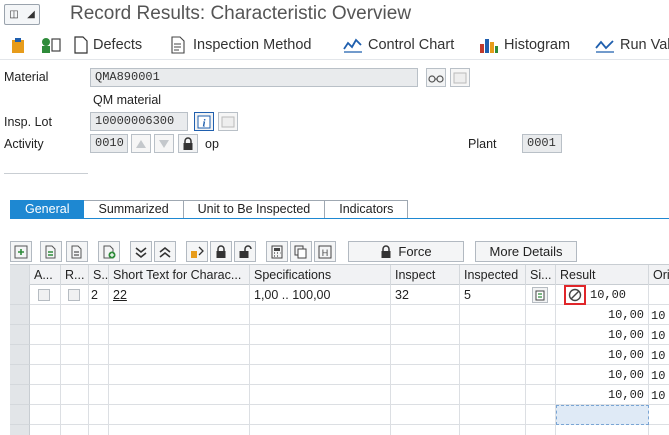 The image size is (669, 435). What do you see at coordinates (51, 251) in the screenshot?
I see `select-block-button` at bounding box center [51, 251].